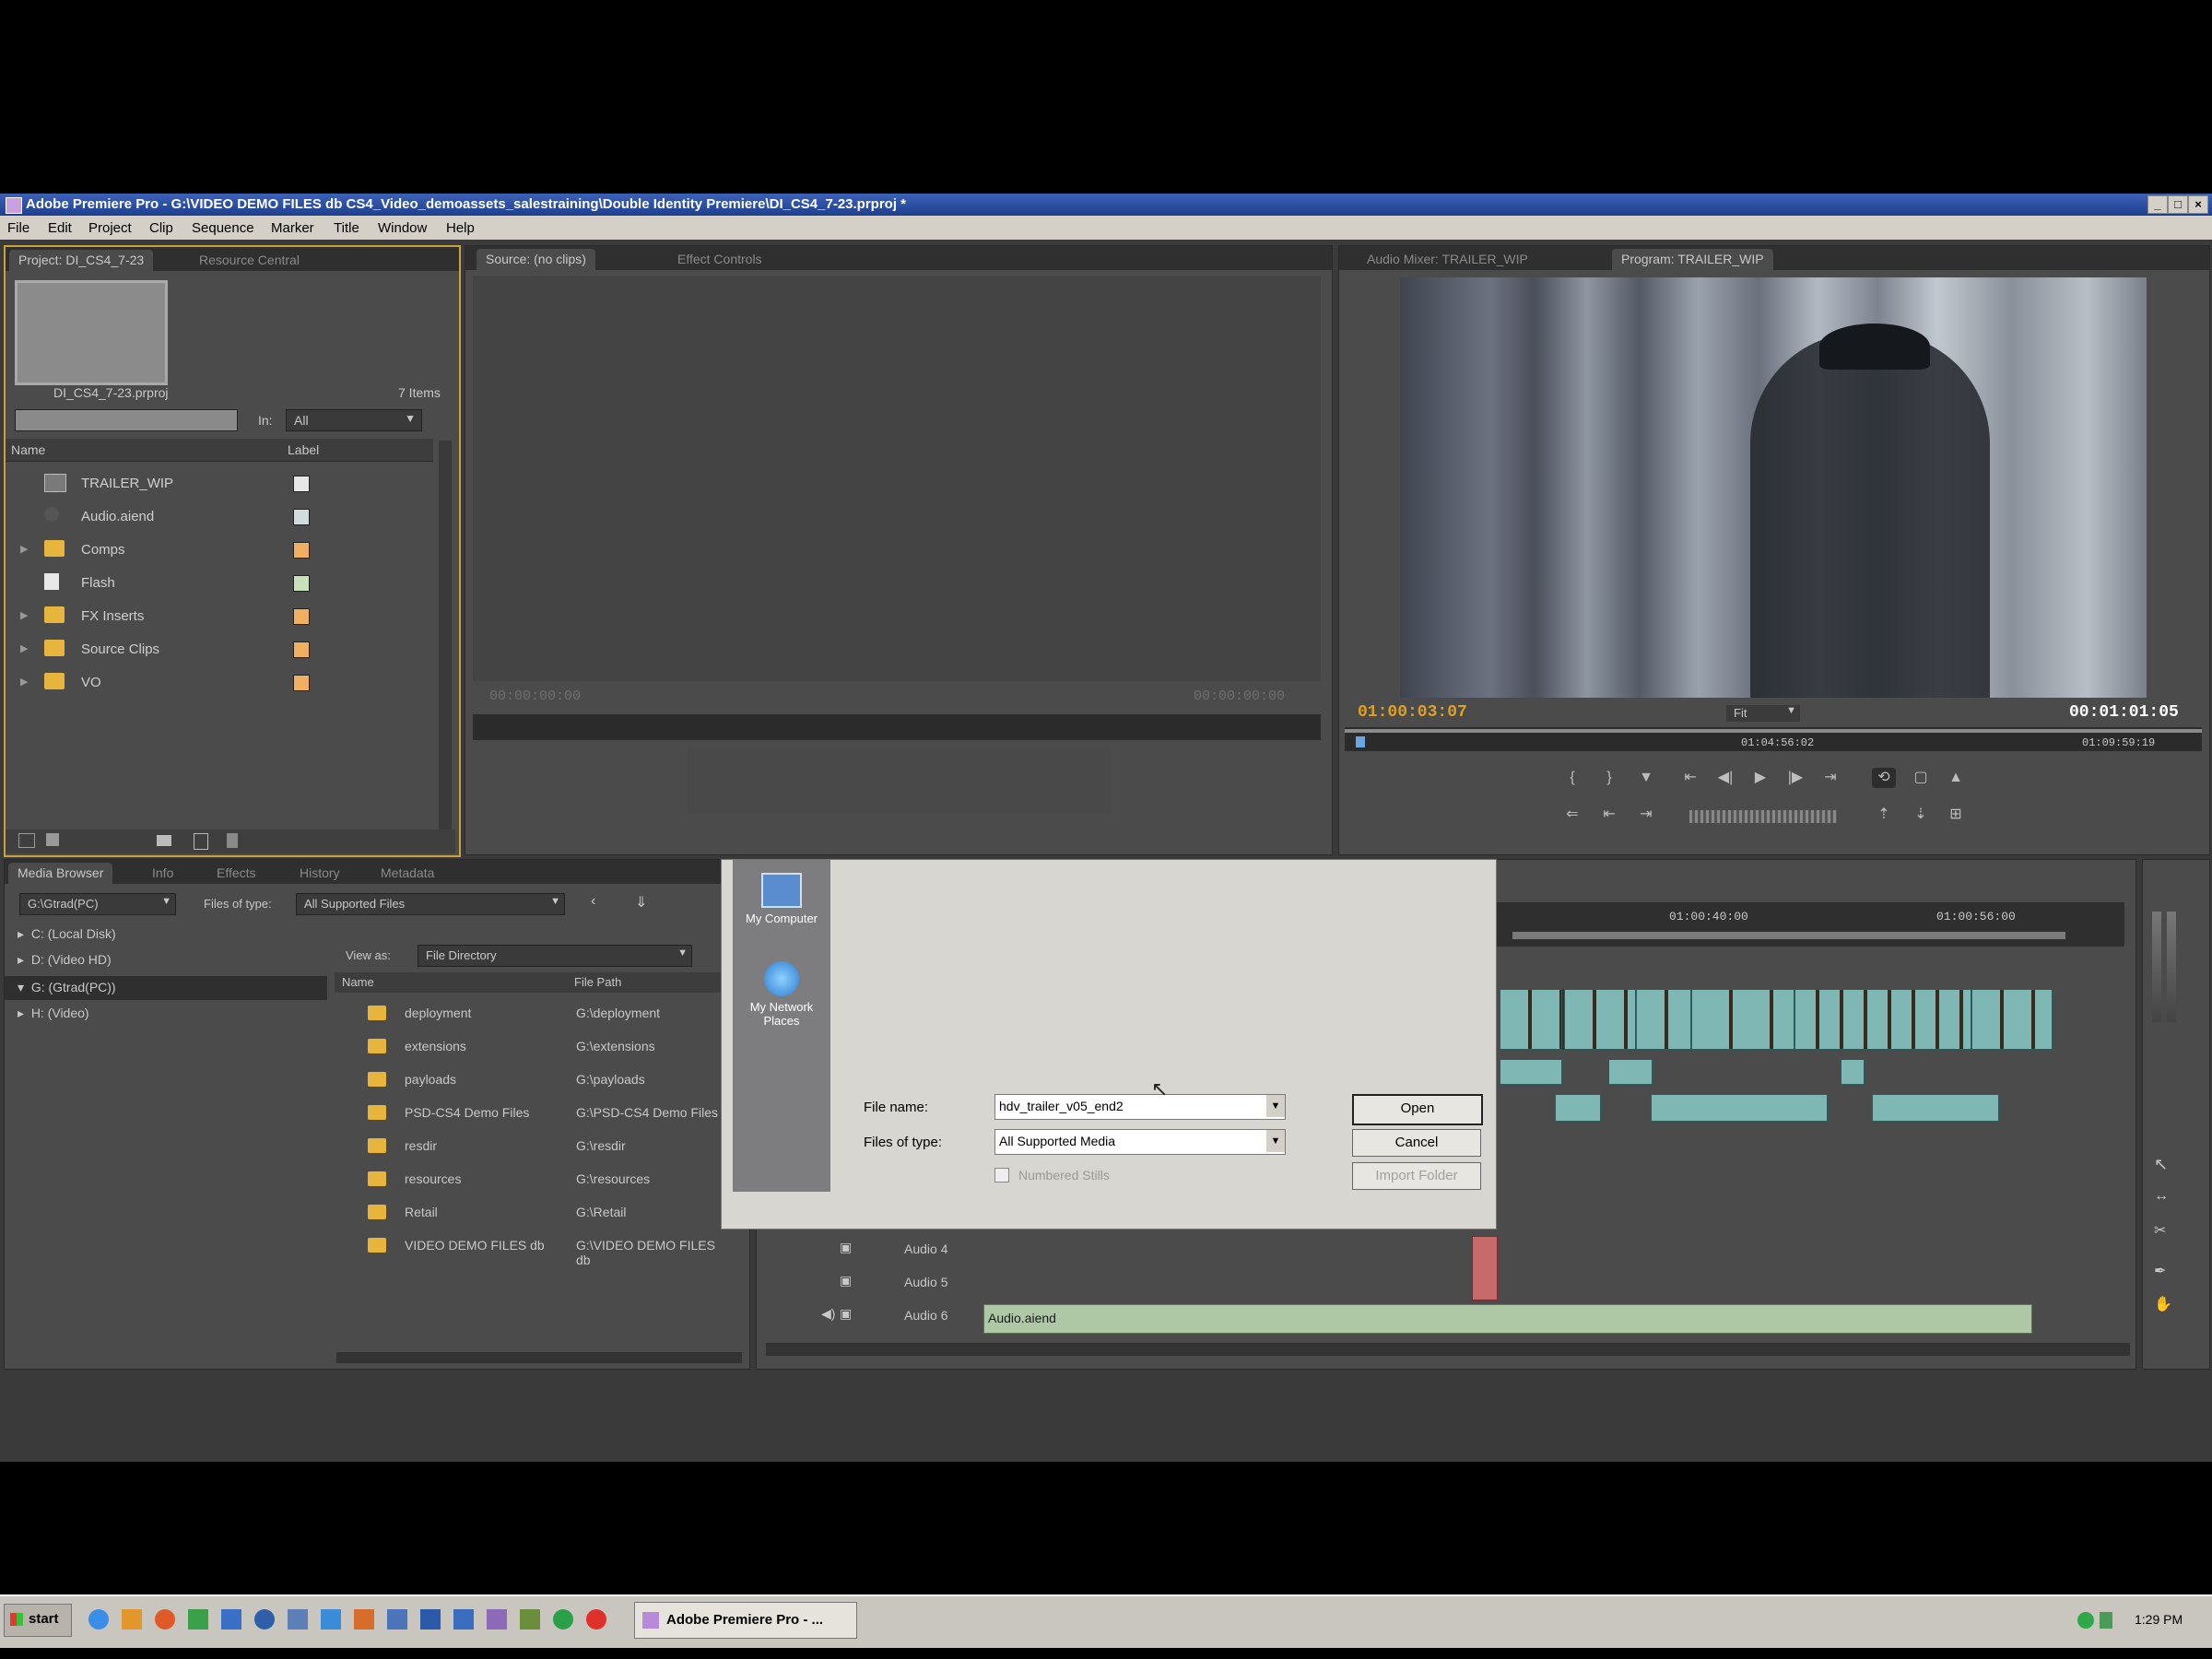  I want to click on shuttle-left-icon: ⇐, so click(1572, 815).